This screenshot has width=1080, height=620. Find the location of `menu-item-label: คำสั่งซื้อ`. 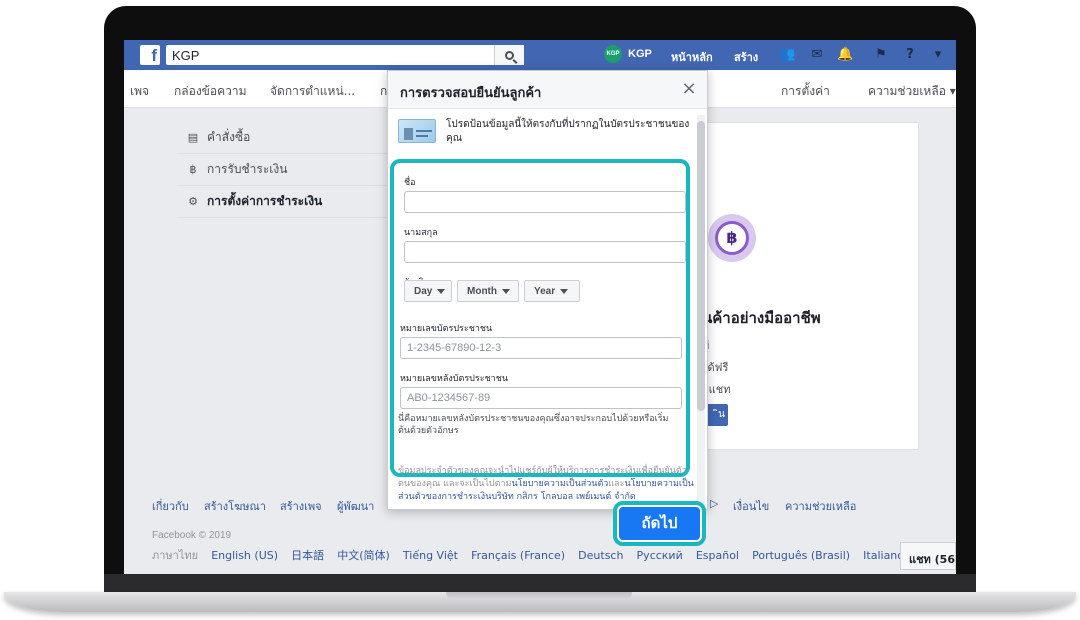

menu-item-label: คำสั่งซื้อ is located at coordinates (229, 137).